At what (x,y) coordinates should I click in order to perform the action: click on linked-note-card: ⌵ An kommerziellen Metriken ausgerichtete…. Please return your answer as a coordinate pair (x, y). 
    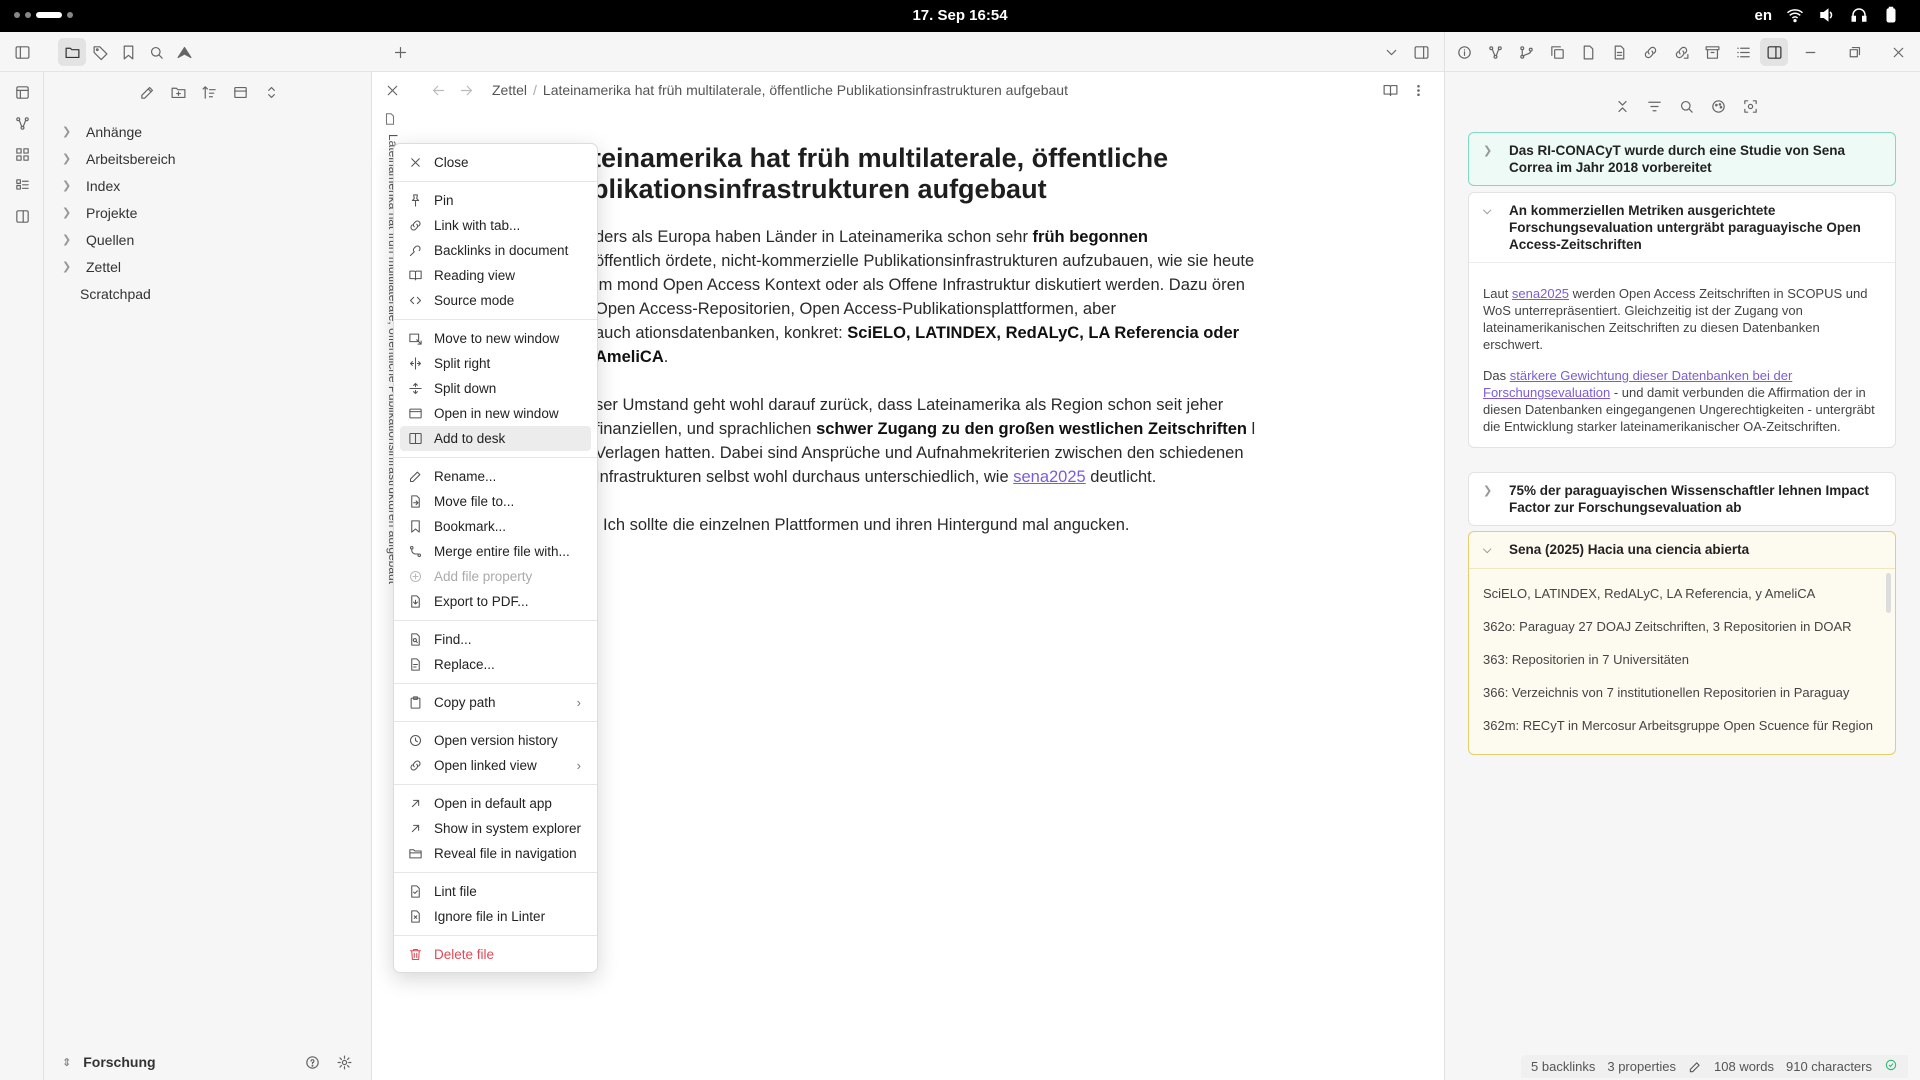
    Looking at the image, I should click on (1682, 320).